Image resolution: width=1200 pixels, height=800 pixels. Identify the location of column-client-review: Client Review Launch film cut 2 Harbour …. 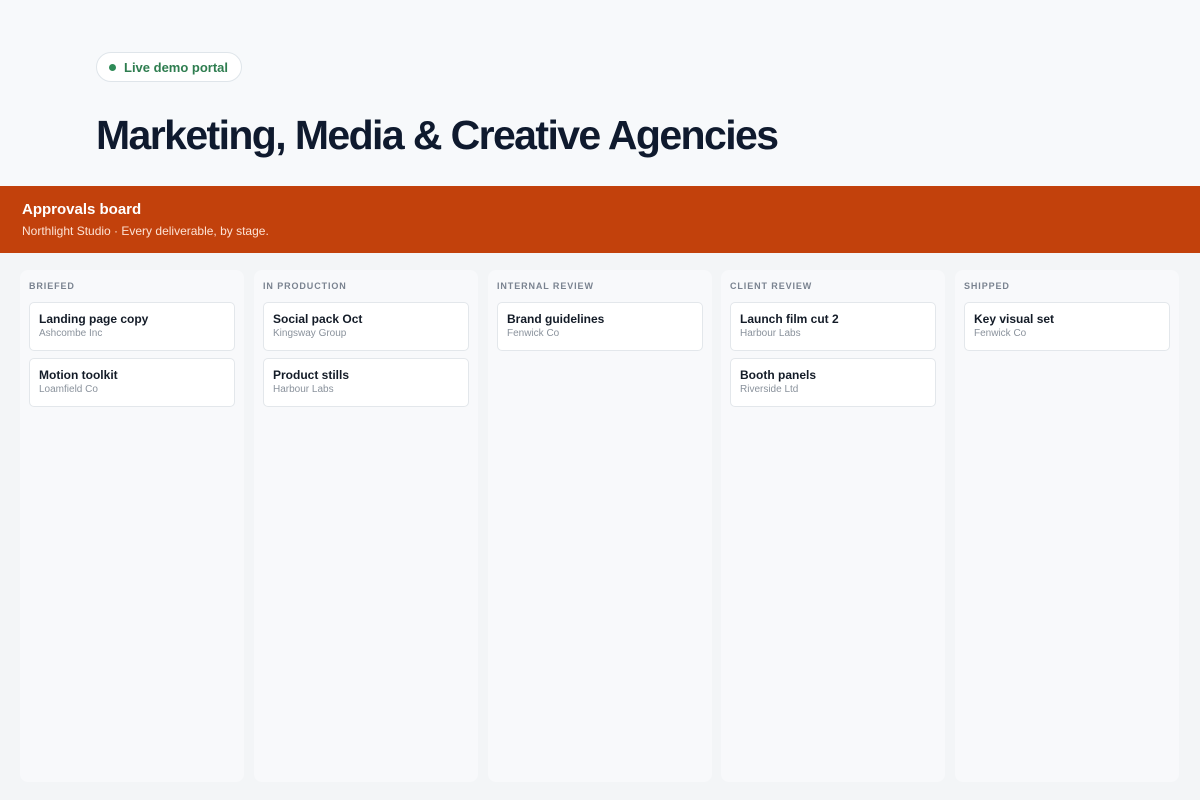
(833, 526).